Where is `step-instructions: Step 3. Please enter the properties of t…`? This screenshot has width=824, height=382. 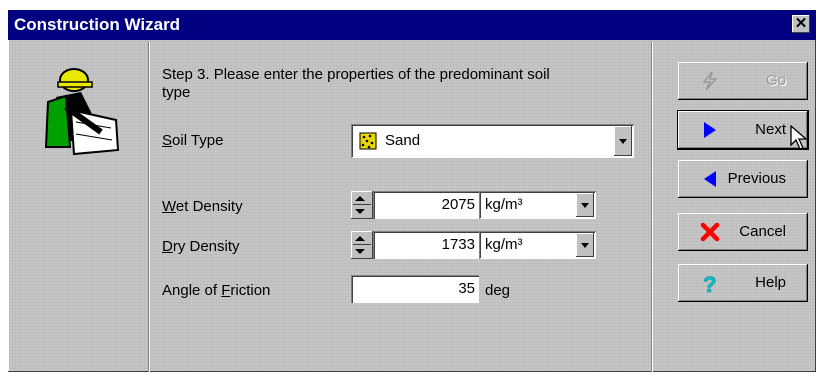
step-instructions: Step 3. Please enter the properties of t… is located at coordinates (356, 83).